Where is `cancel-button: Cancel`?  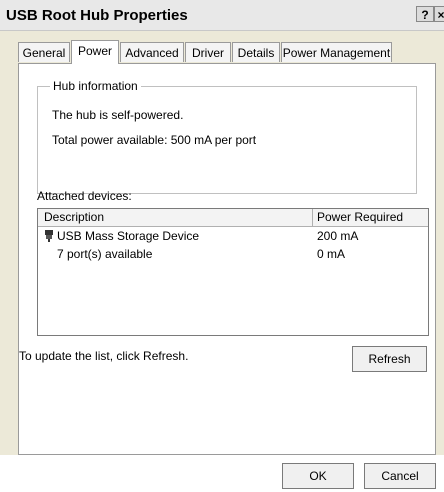 cancel-button: Cancel is located at coordinates (400, 476).